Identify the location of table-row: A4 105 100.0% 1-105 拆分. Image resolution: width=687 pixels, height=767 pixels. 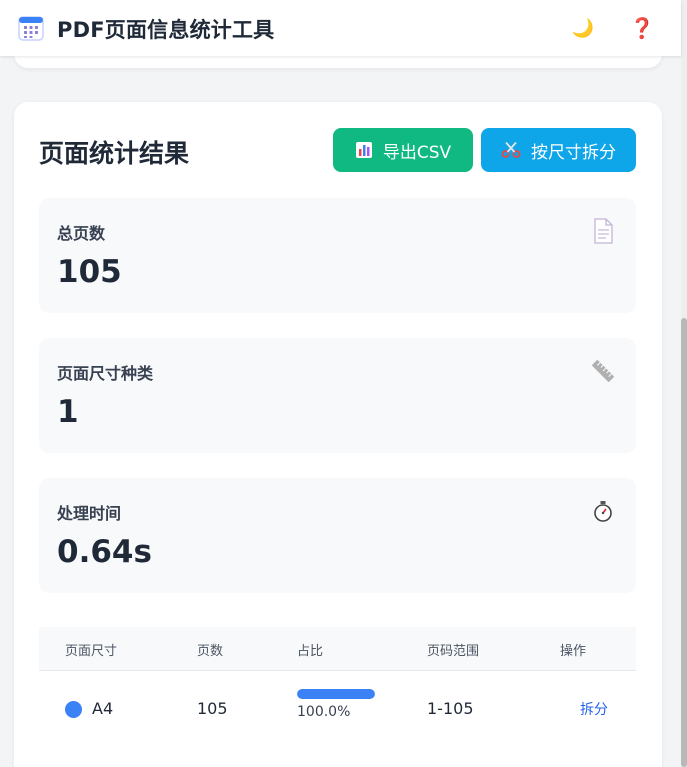
(337, 708).